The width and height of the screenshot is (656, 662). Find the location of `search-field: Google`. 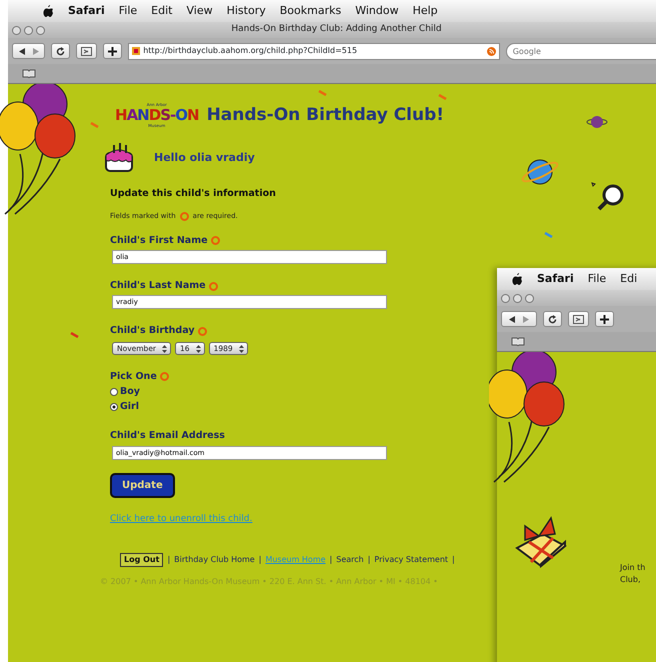

search-field: Google is located at coordinates (581, 51).